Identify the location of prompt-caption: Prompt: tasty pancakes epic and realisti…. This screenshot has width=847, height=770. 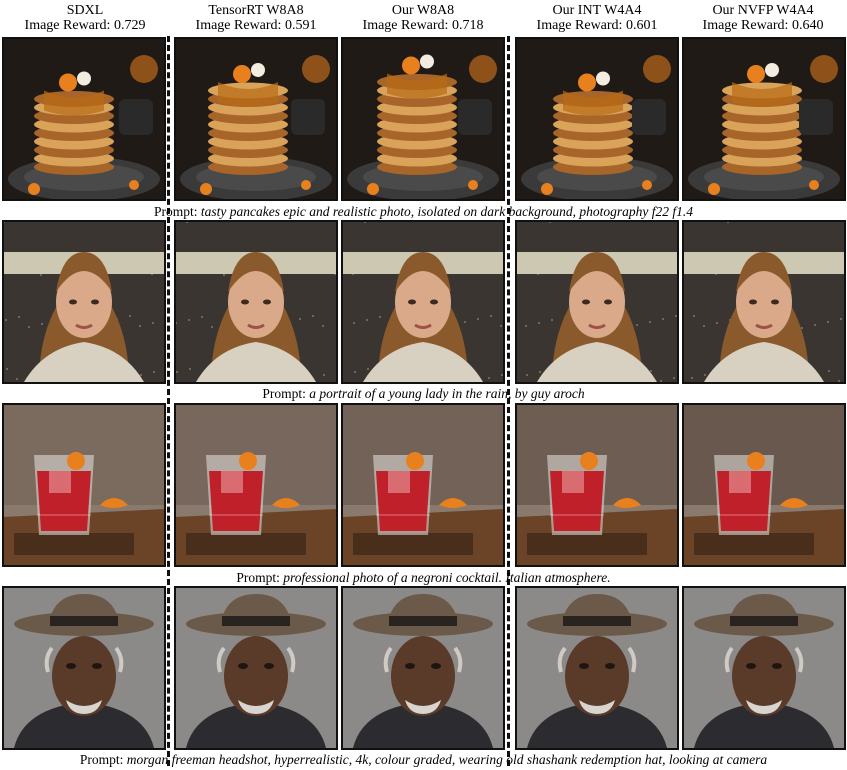
(423, 211).